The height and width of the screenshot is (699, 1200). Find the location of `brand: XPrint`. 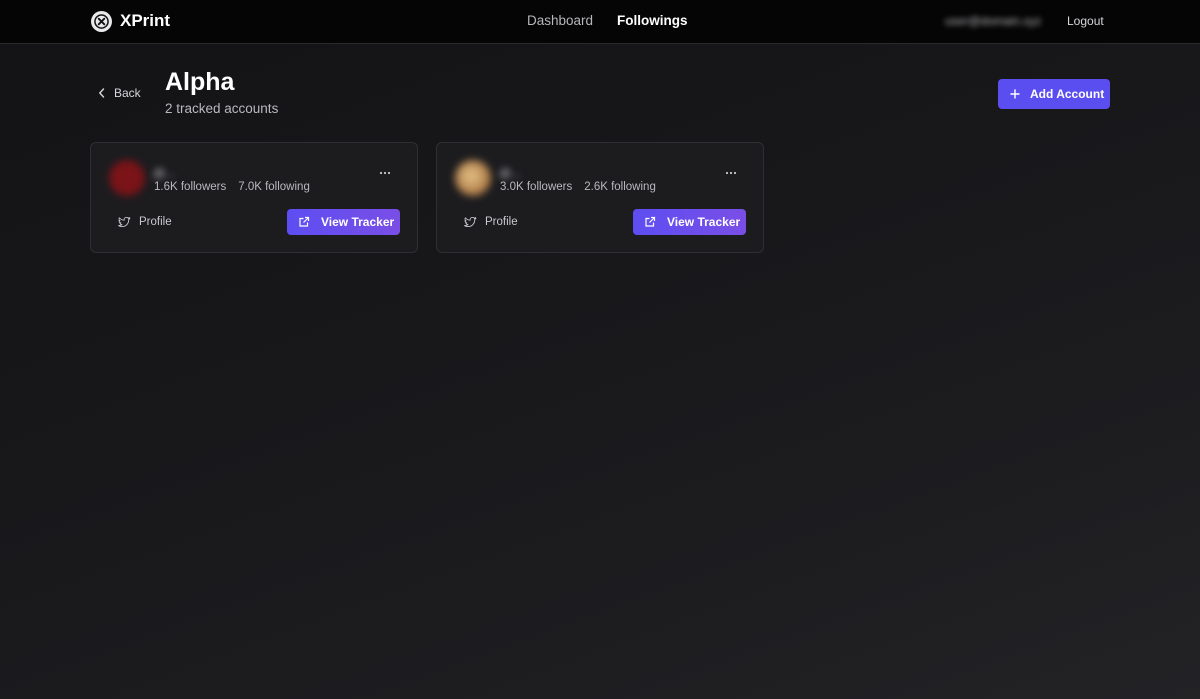

brand: XPrint is located at coordinates (130, 21).